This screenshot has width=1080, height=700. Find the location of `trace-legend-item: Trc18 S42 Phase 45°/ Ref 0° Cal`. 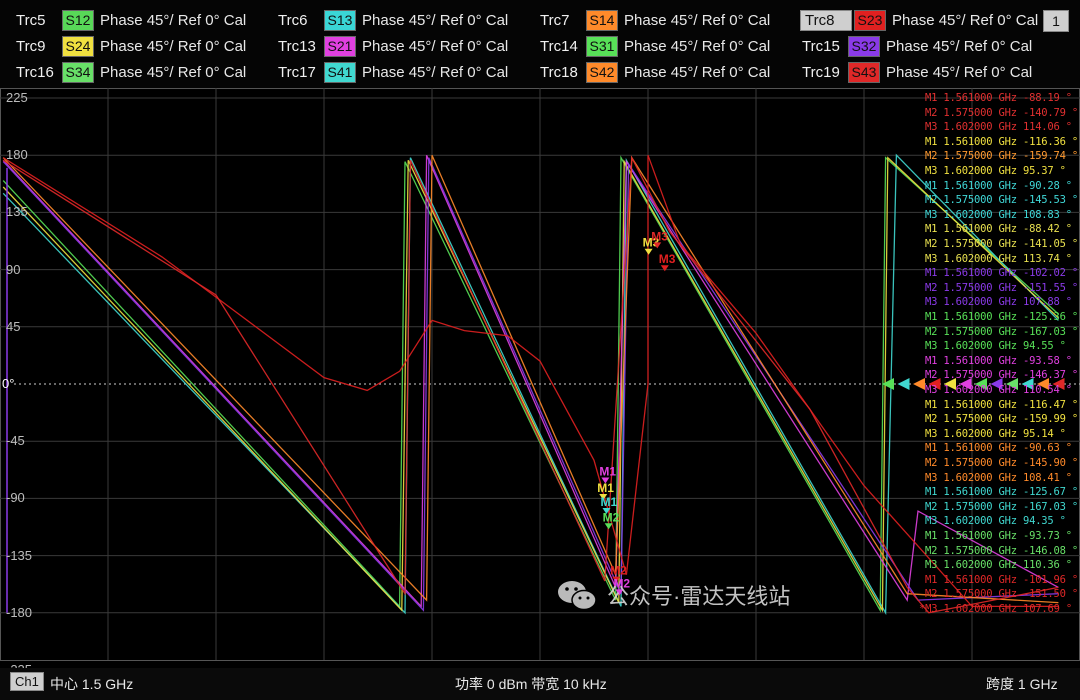

trace-legend-item: Trc18 S42 Phase 45°/ Ref 0° Cal is located at coordinates (654, 72).